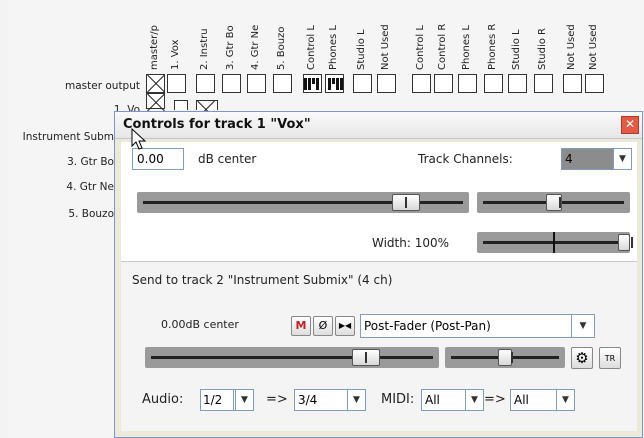 This screenshot has width=644, height=438. I want to click on midi-dest-select: All ▼, so click(542, 400).